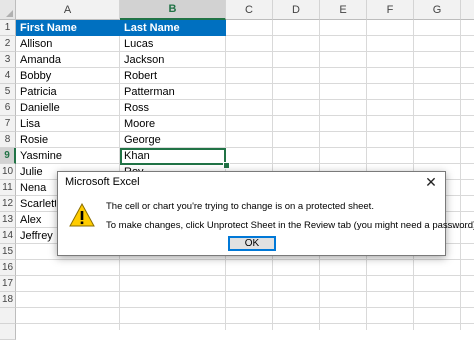 This screenshot has width=474, height=340. Describe the element at coordinates (102, 182) in the screenshot. I see `dialog-title: Microsoft Excel` at that location.